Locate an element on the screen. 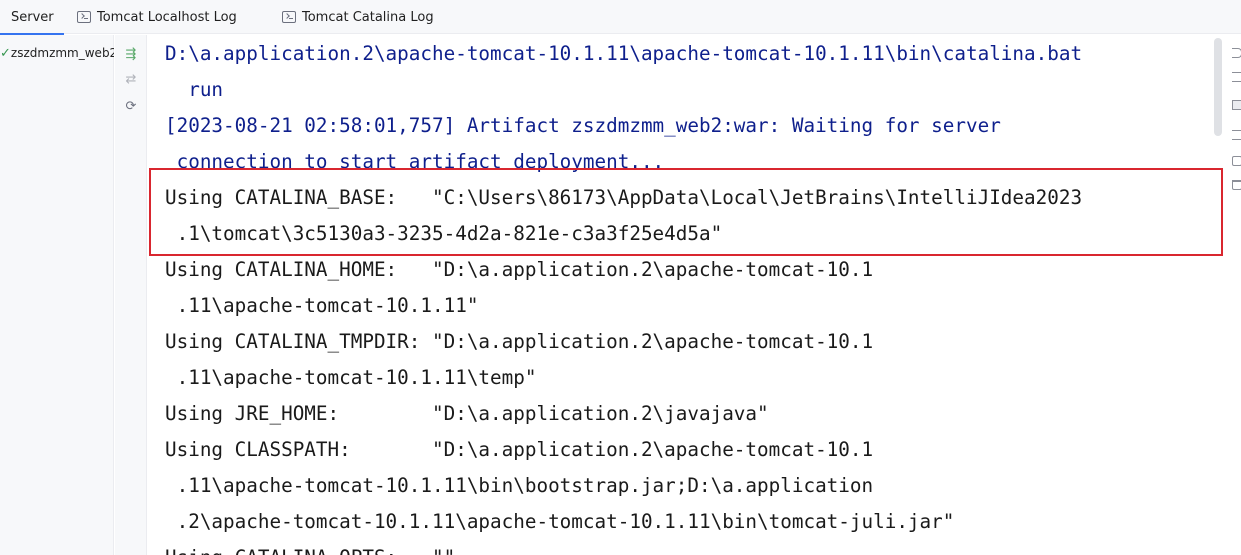 The height and width of the screenshot is (555, 1241). tab-server-label: Server is located at coordinates (32, 17).